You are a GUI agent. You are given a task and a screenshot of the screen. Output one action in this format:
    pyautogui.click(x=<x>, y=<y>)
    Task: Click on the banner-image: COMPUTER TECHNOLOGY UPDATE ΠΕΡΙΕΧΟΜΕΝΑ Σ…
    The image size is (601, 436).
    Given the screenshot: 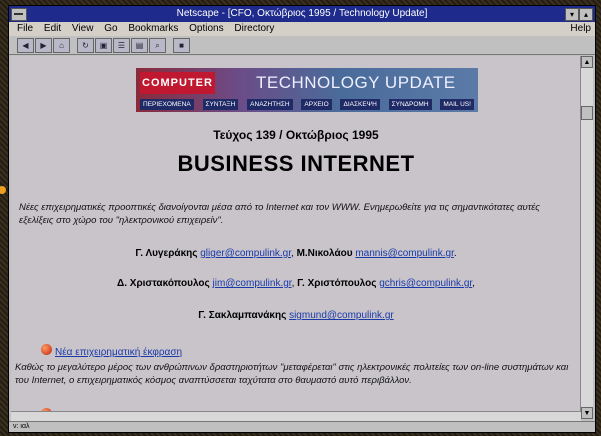 What is the action you would take?
    pyautogui.click(x=307, y=90)
    